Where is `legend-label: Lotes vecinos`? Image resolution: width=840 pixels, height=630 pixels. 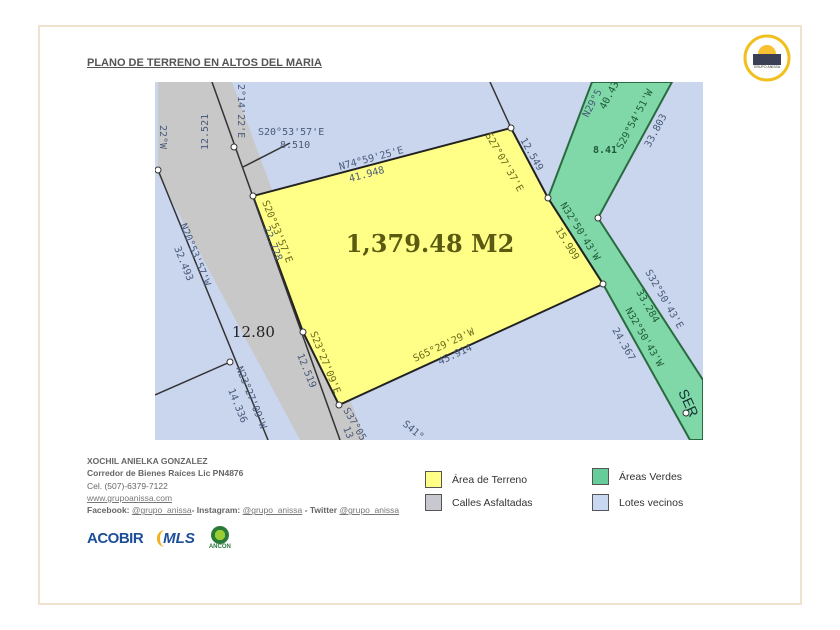
legend-label: Lotes vecinos is located at coordinates (651, 502).